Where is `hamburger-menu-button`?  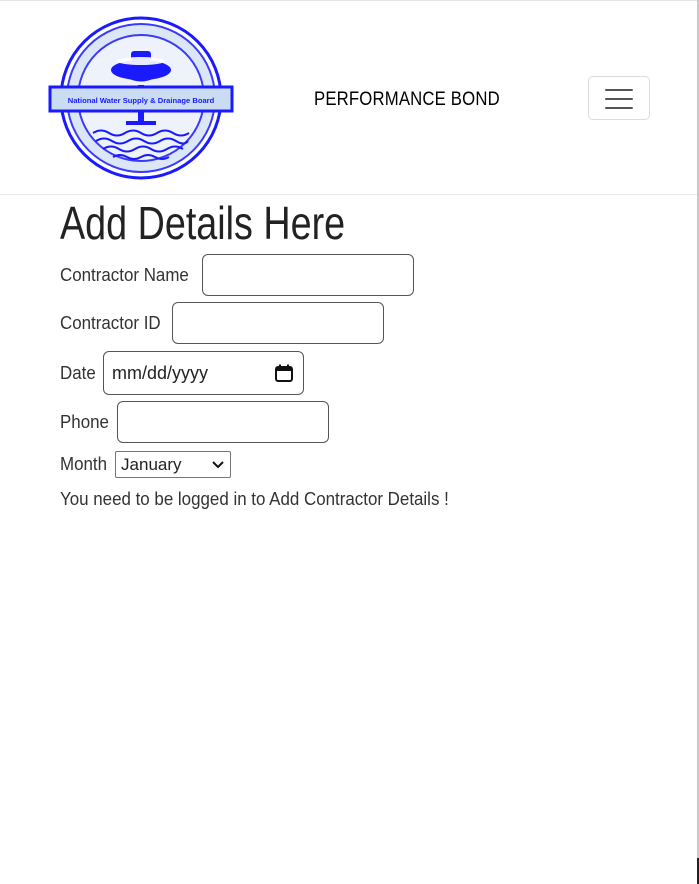 hamburger-menu-button is located at coordinates (619, 98).